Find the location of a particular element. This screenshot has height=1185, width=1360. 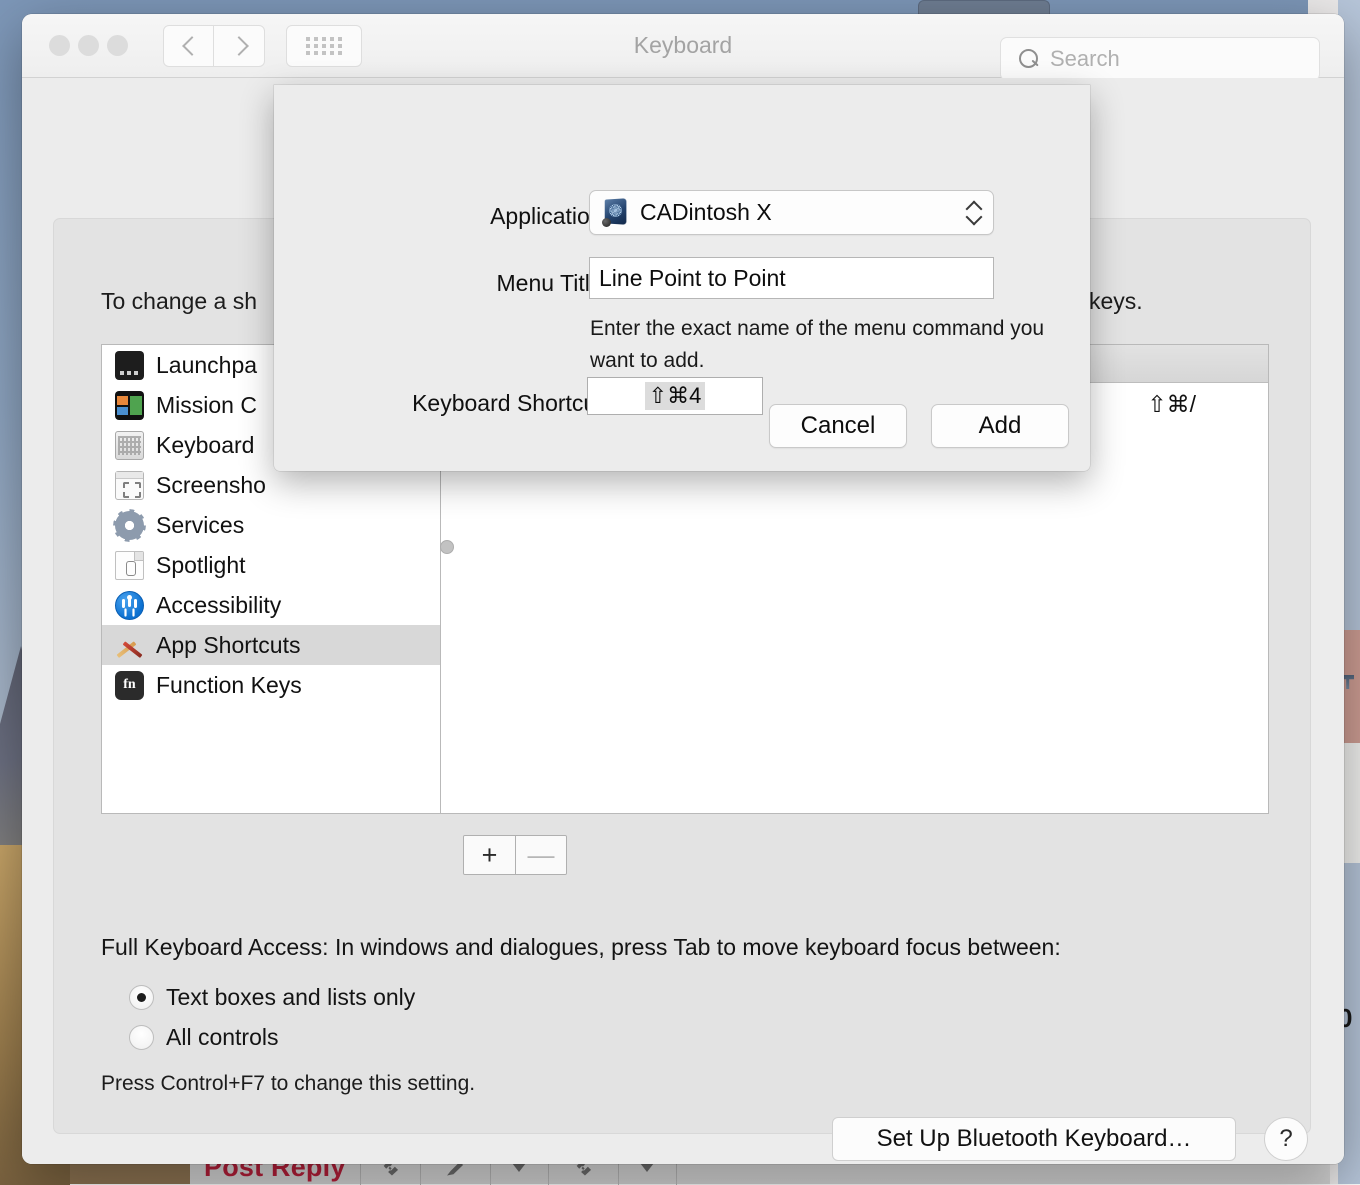

radio-all-controls: All controls is located at coordinates (203, 1037).